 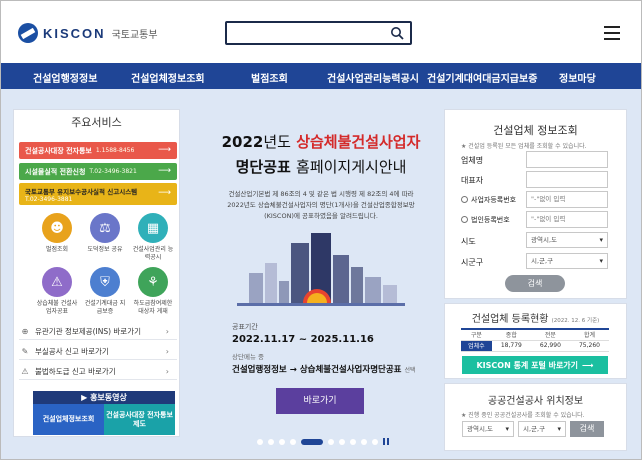 What do you see at coordinates (472, 180) in the screenshot?
I see `label-ceo: 대표자` at bounding box center [472, 180].